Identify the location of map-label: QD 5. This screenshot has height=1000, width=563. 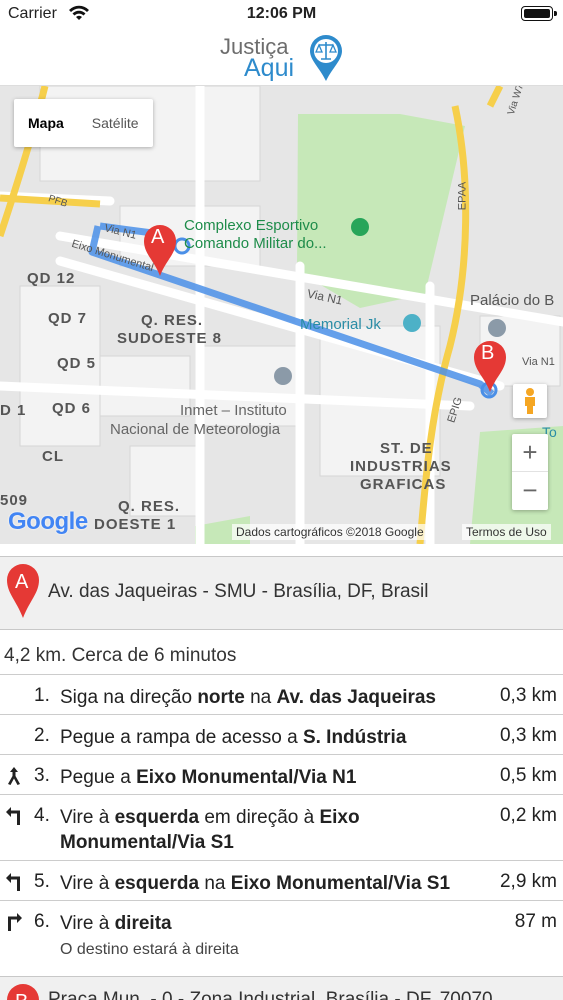
(77, 363).